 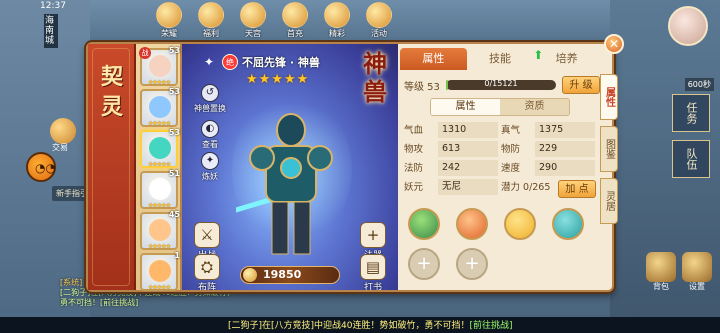 I want to click on dialog-title: 契灵, so click(x=111, y=92).